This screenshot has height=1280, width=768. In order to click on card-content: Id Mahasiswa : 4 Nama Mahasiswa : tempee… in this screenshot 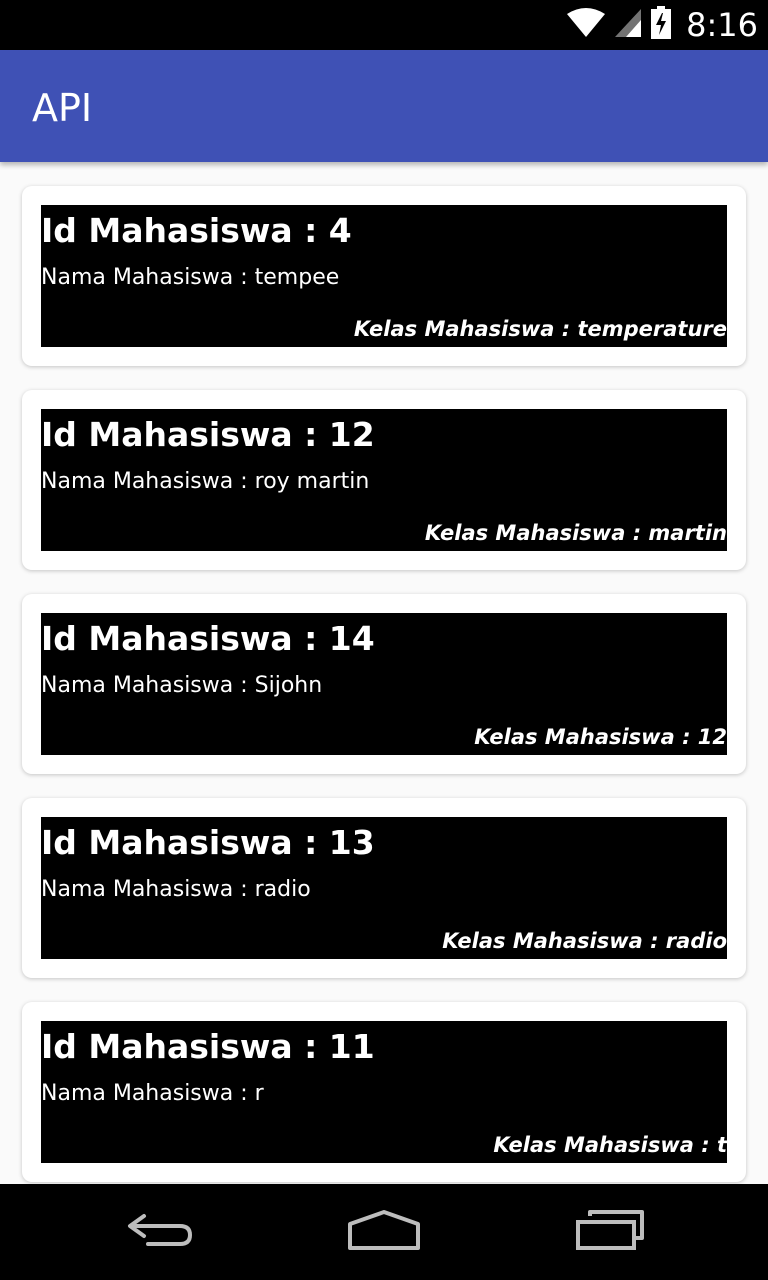, I will do `click(384, 276)`.